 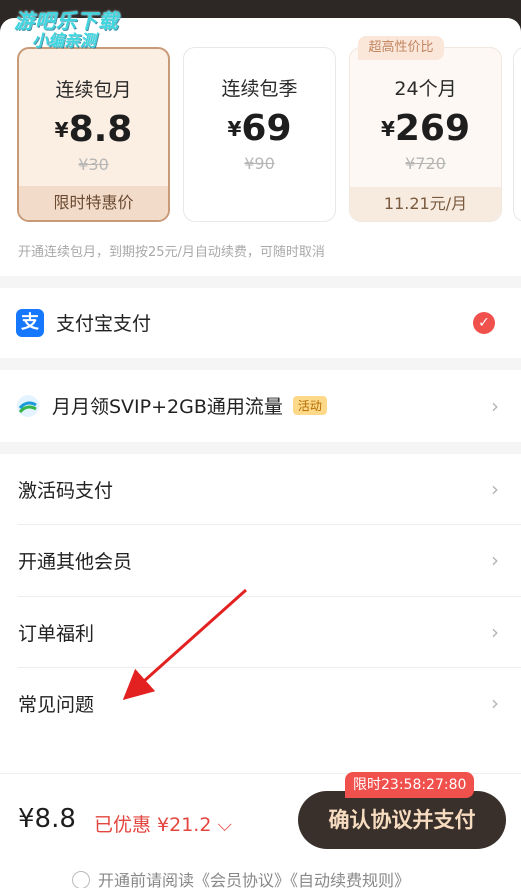 I want to click on plan-footer: 限时特惠价, so click(x=93, y=203).